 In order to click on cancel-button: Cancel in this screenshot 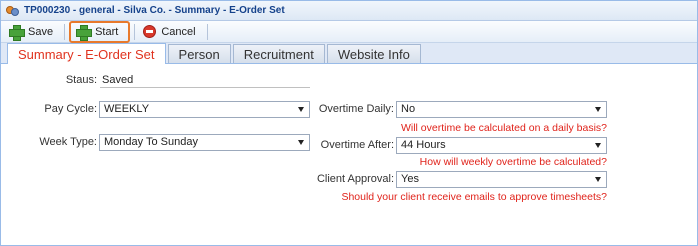, I will do `click(170, 32)`.